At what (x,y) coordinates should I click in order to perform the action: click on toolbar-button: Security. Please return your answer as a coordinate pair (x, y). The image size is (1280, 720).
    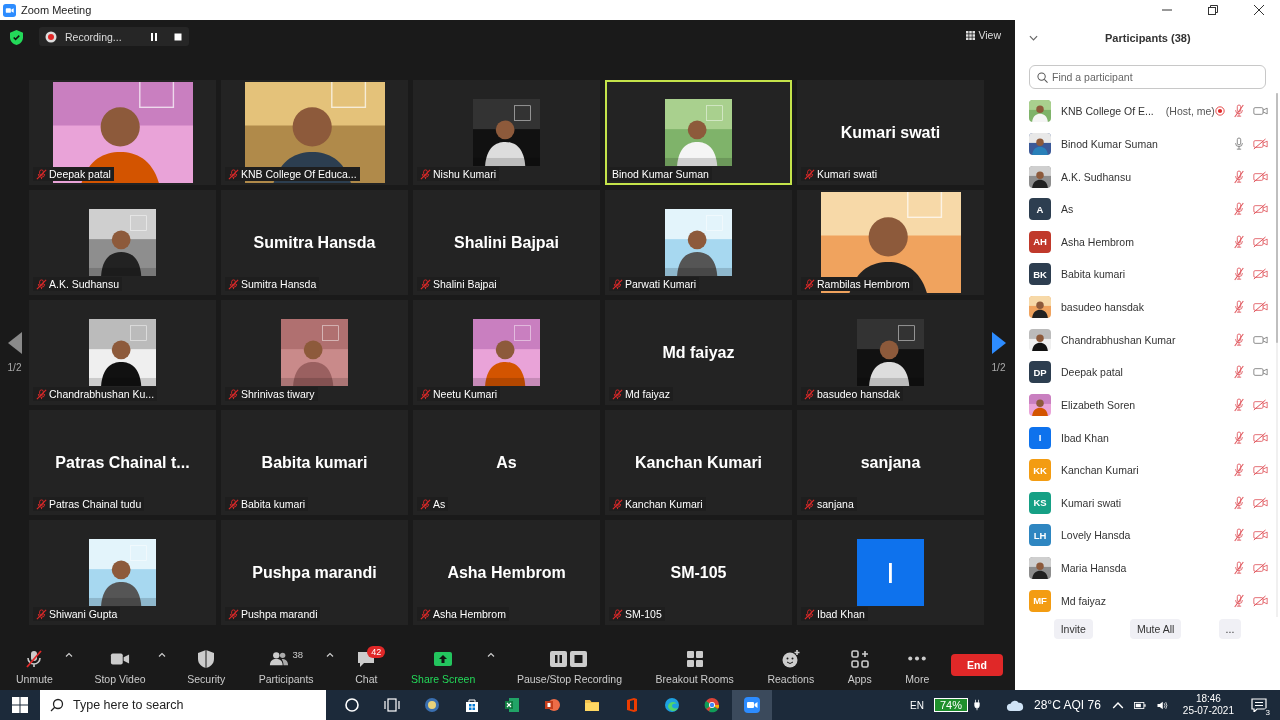
    Looking at the image, I should click on (206, 665).